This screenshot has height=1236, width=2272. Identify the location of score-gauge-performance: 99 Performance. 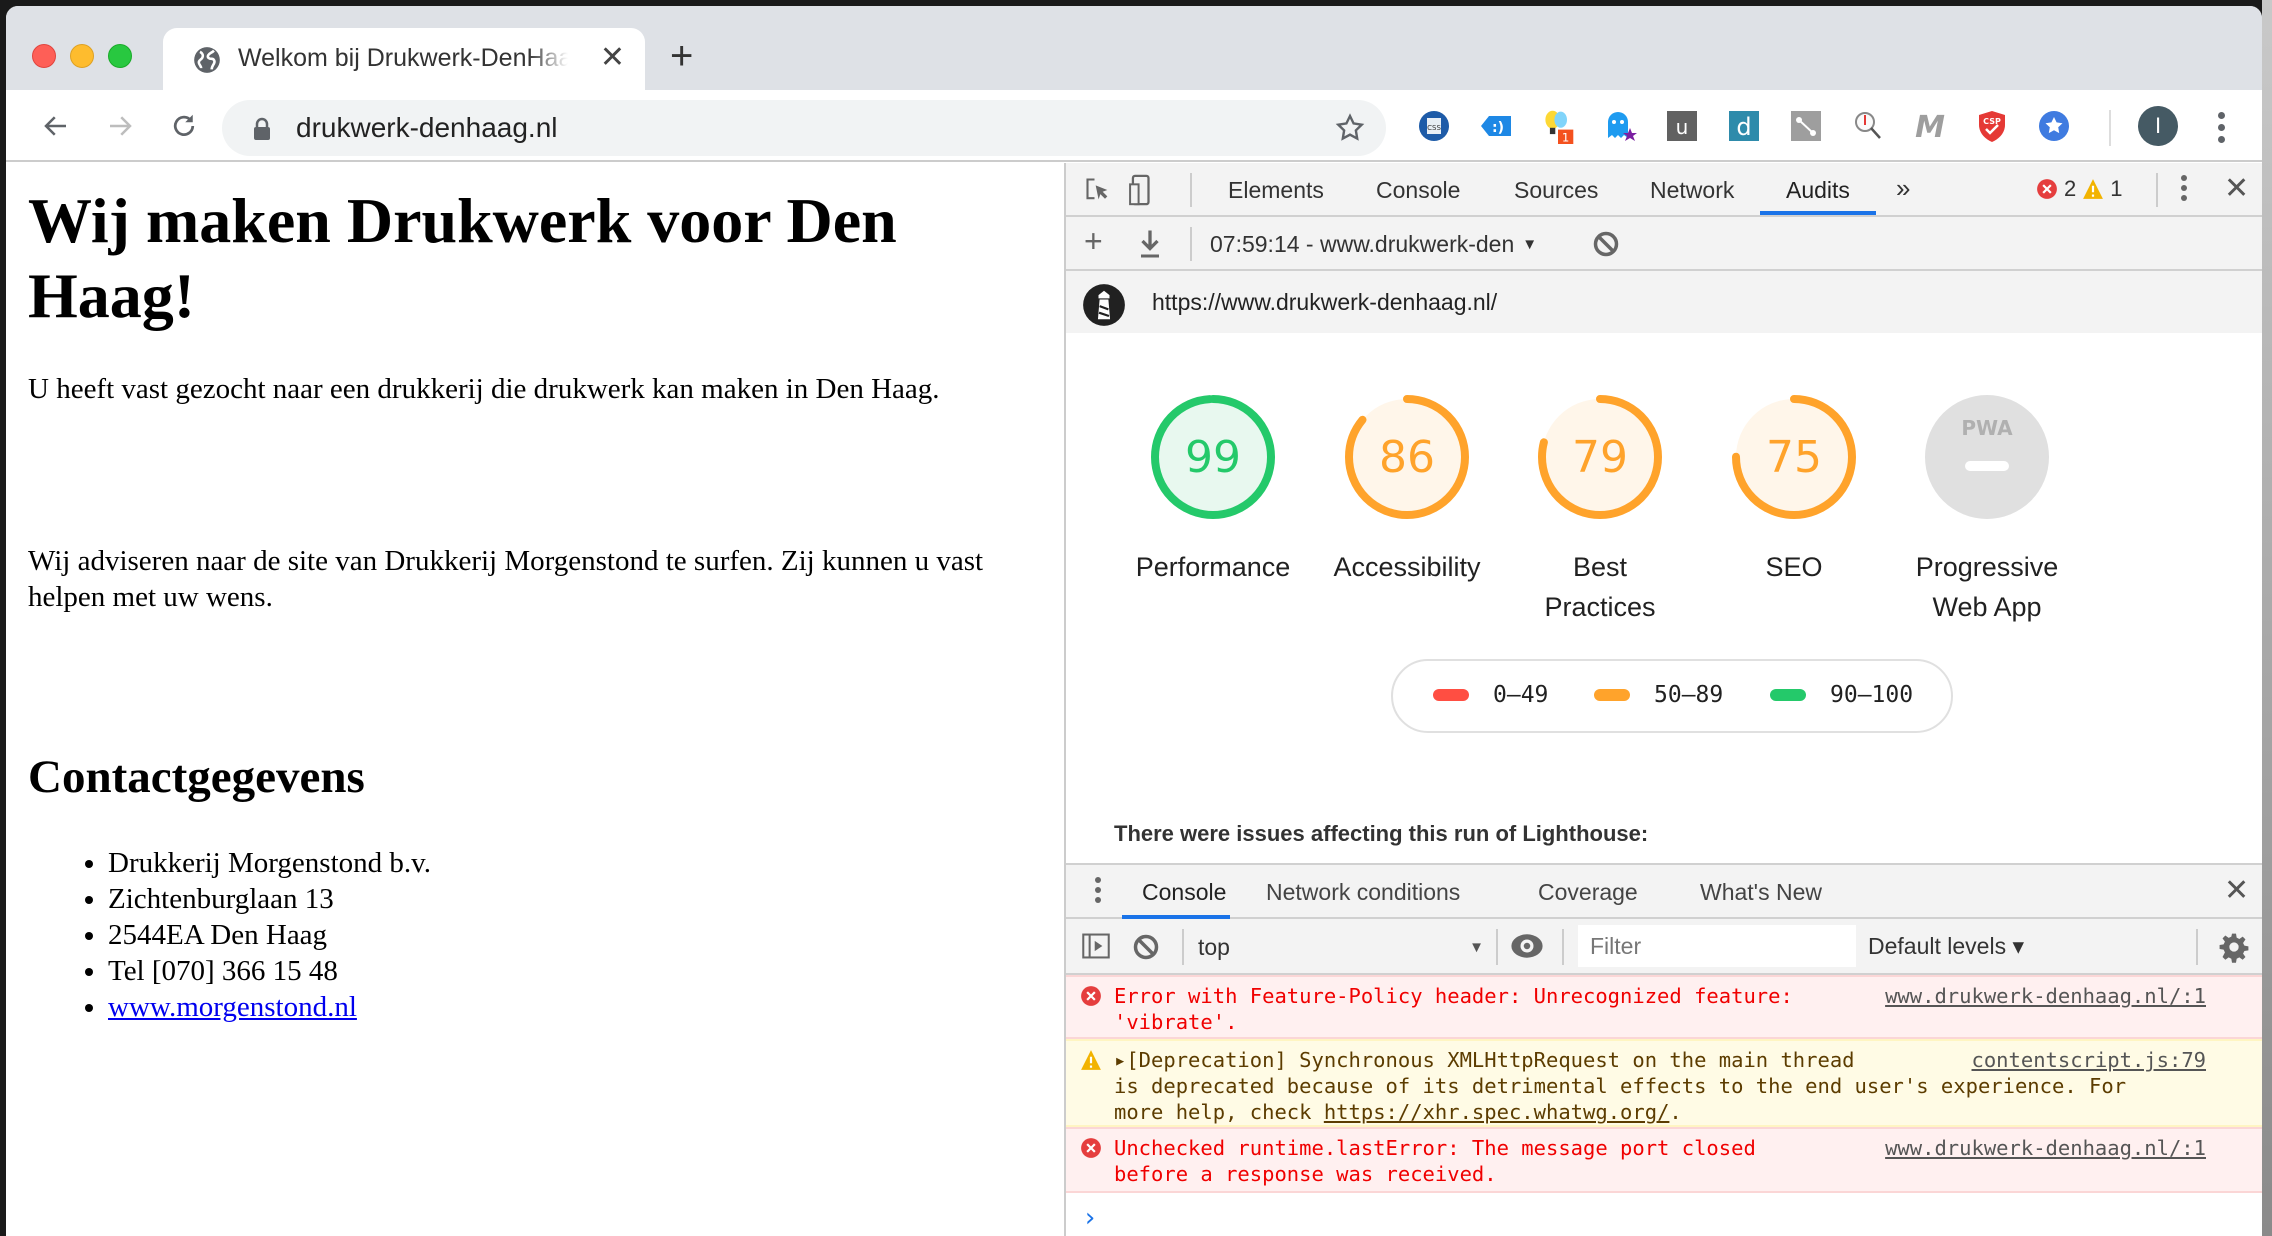
(1213, 488).